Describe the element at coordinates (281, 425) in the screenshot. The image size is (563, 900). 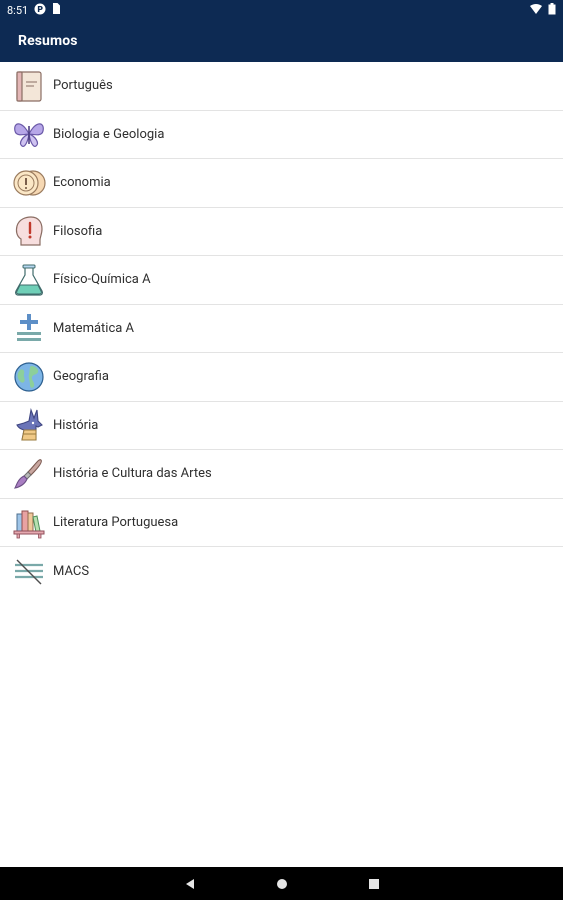
I see `subject-item-historia: História` at that location.